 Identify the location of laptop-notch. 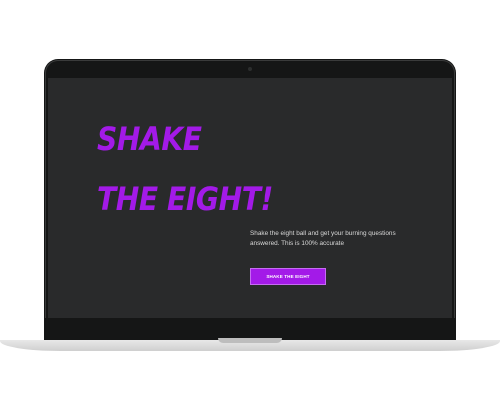
(250, 340).